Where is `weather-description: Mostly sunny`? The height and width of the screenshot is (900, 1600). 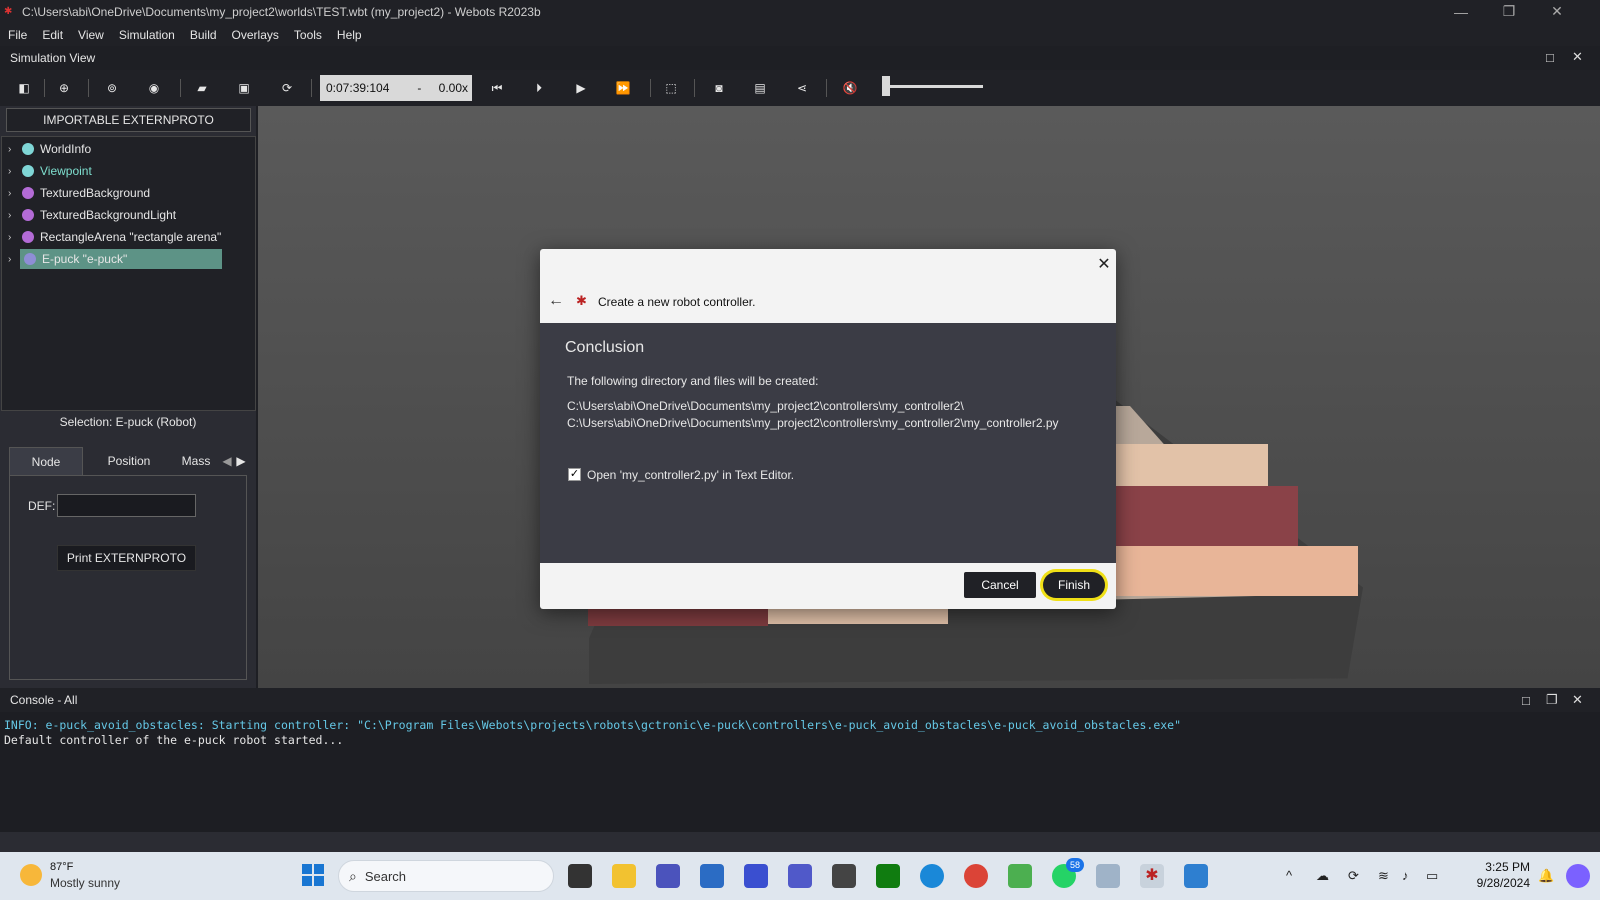 weather-description: Mostly sunny is located at coordinates (85, 883).